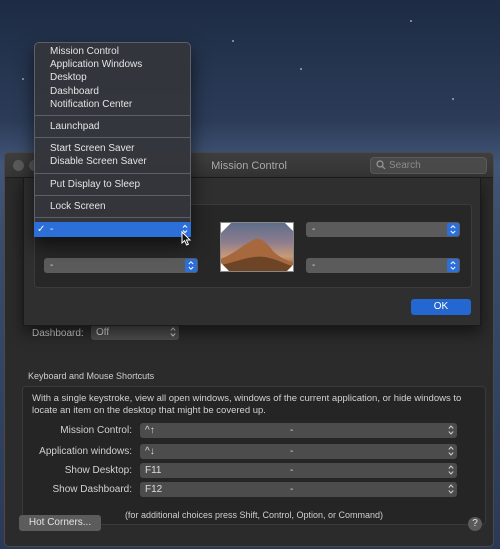 The image size is (500, 549). I want to click on menu-item-label: -, so click(52, 229).